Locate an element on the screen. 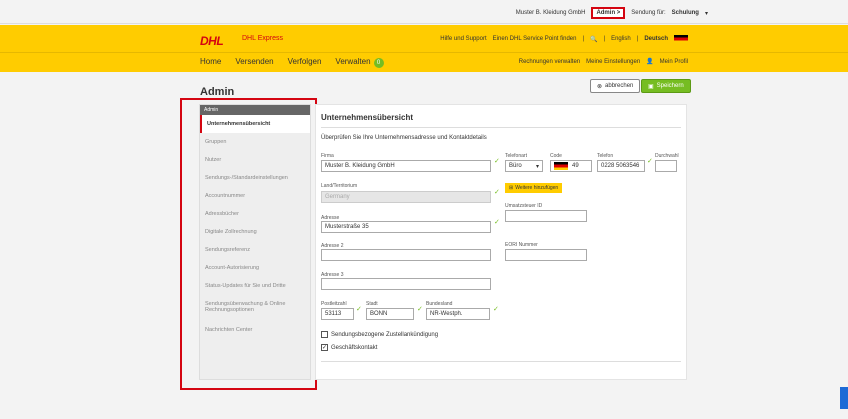  save-icon: ▣ is located at coordinates (651, 86).